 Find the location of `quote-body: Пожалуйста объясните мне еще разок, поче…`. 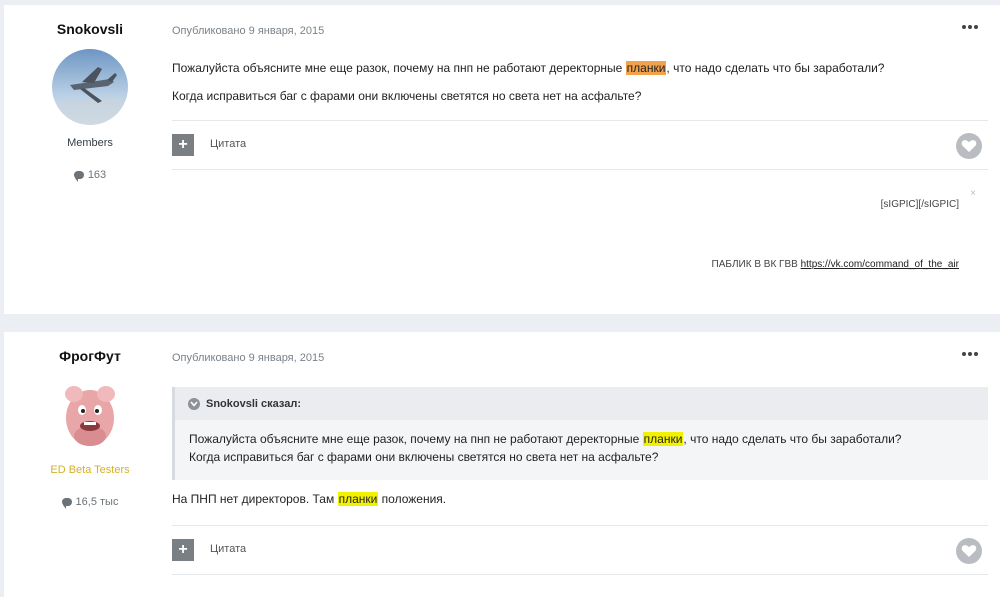

quote-body: Пожалуйста объясните мне еще разок, поче… is located at coordinates (581, 443).